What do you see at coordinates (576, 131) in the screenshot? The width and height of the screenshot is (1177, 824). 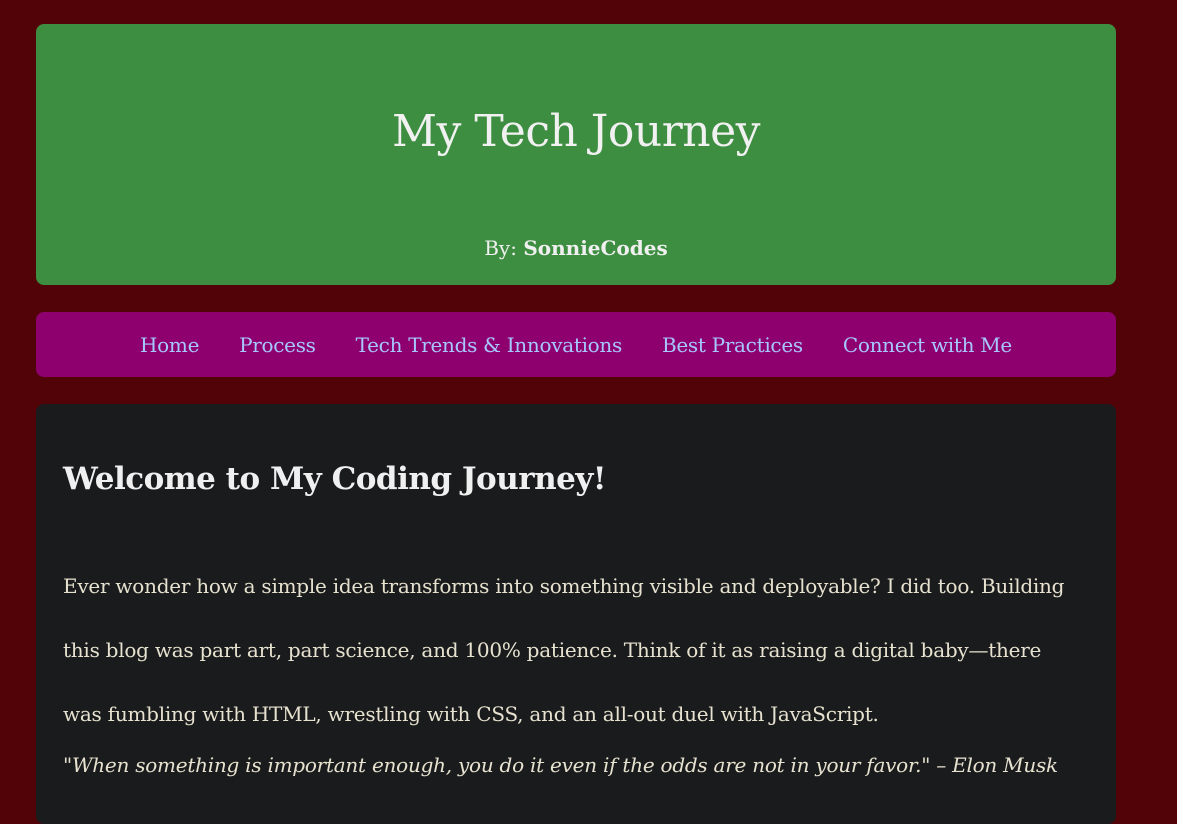 I see `site-title: My Tech Journey` at bounding box center [576, 131].